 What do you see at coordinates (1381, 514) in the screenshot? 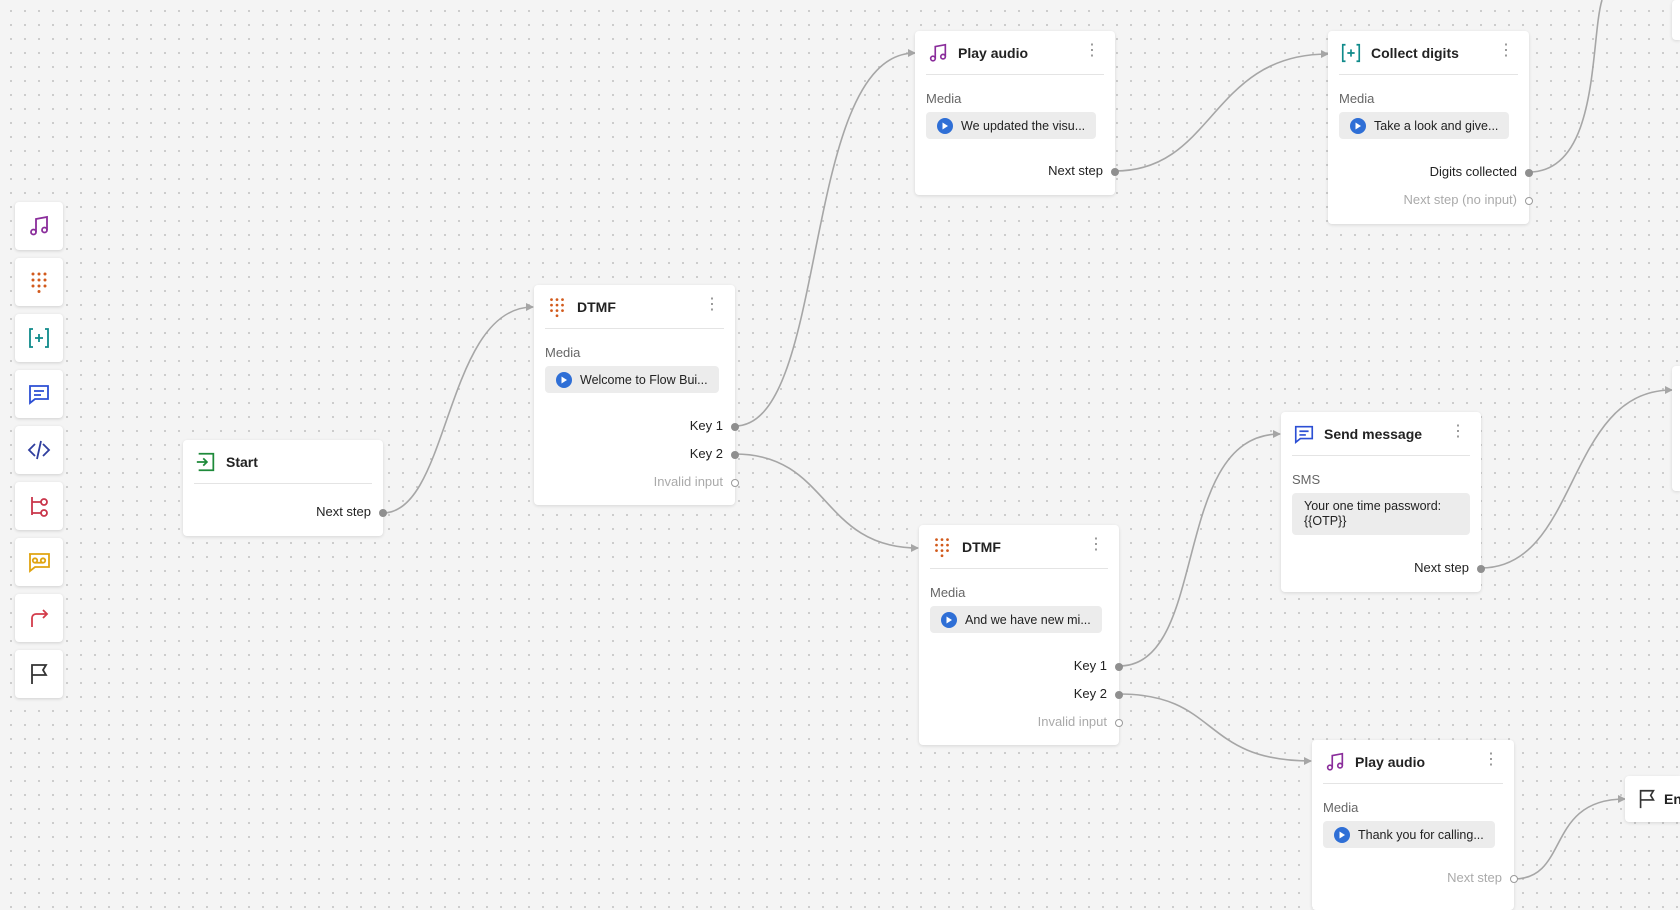
I see `sms-text: Your one time password: {{OTP}}` at bounding box center [1381, 514].